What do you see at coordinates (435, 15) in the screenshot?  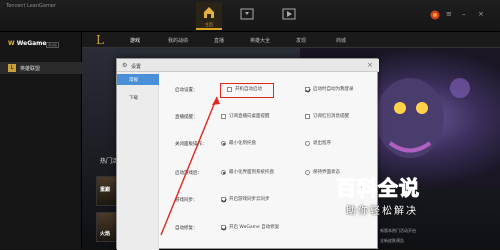 I see `avatar` at bounding box center [435, 15].